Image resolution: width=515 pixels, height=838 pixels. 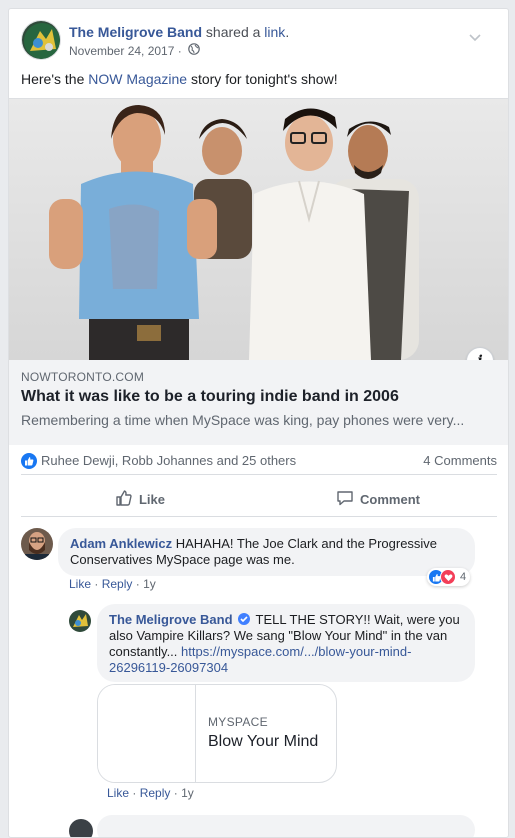 What do you see at coordinates (345, 499) in the screenshot?
I see `comment-bubble-icon` at bounding box center [345, 499].